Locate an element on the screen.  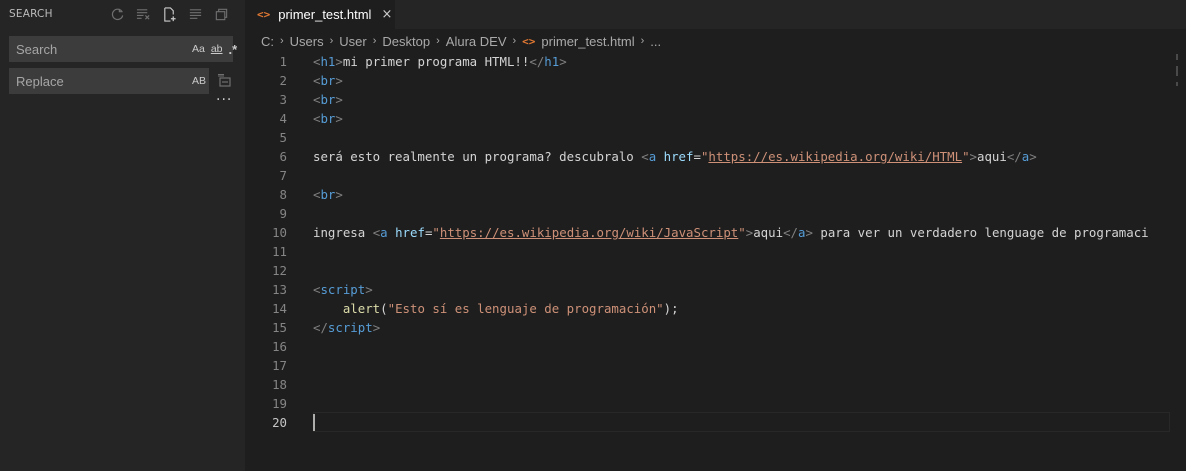
code-token-link: https://es.wikipedia.org/wiki/HTML is located at coordinates (835, 156).